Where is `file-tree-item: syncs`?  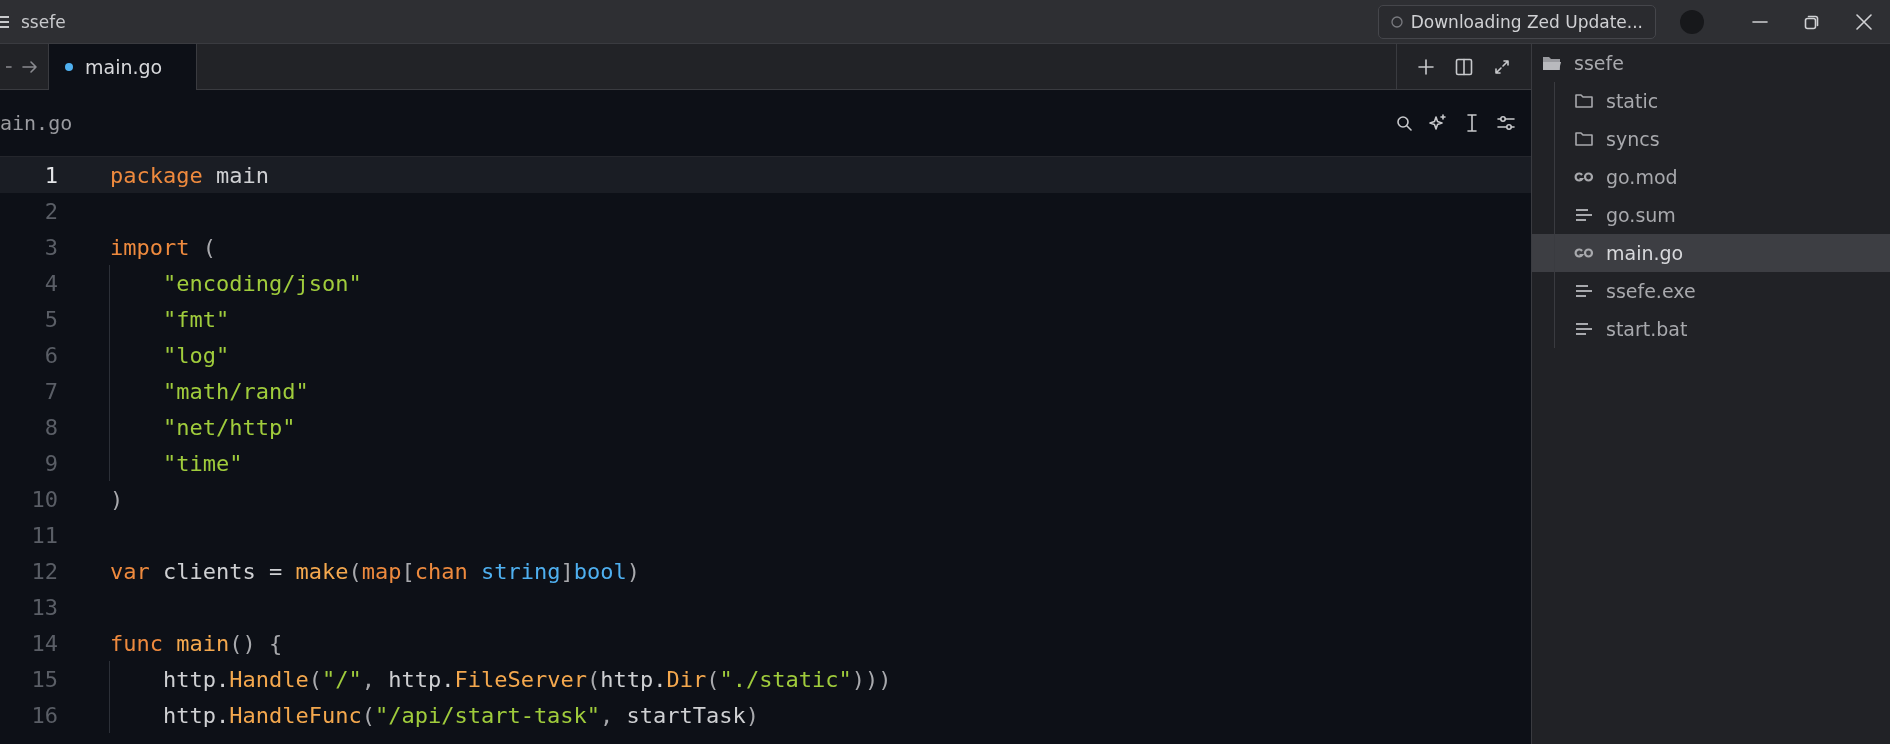 file-tree-item: syncs is located at coordinates (1711, 139).